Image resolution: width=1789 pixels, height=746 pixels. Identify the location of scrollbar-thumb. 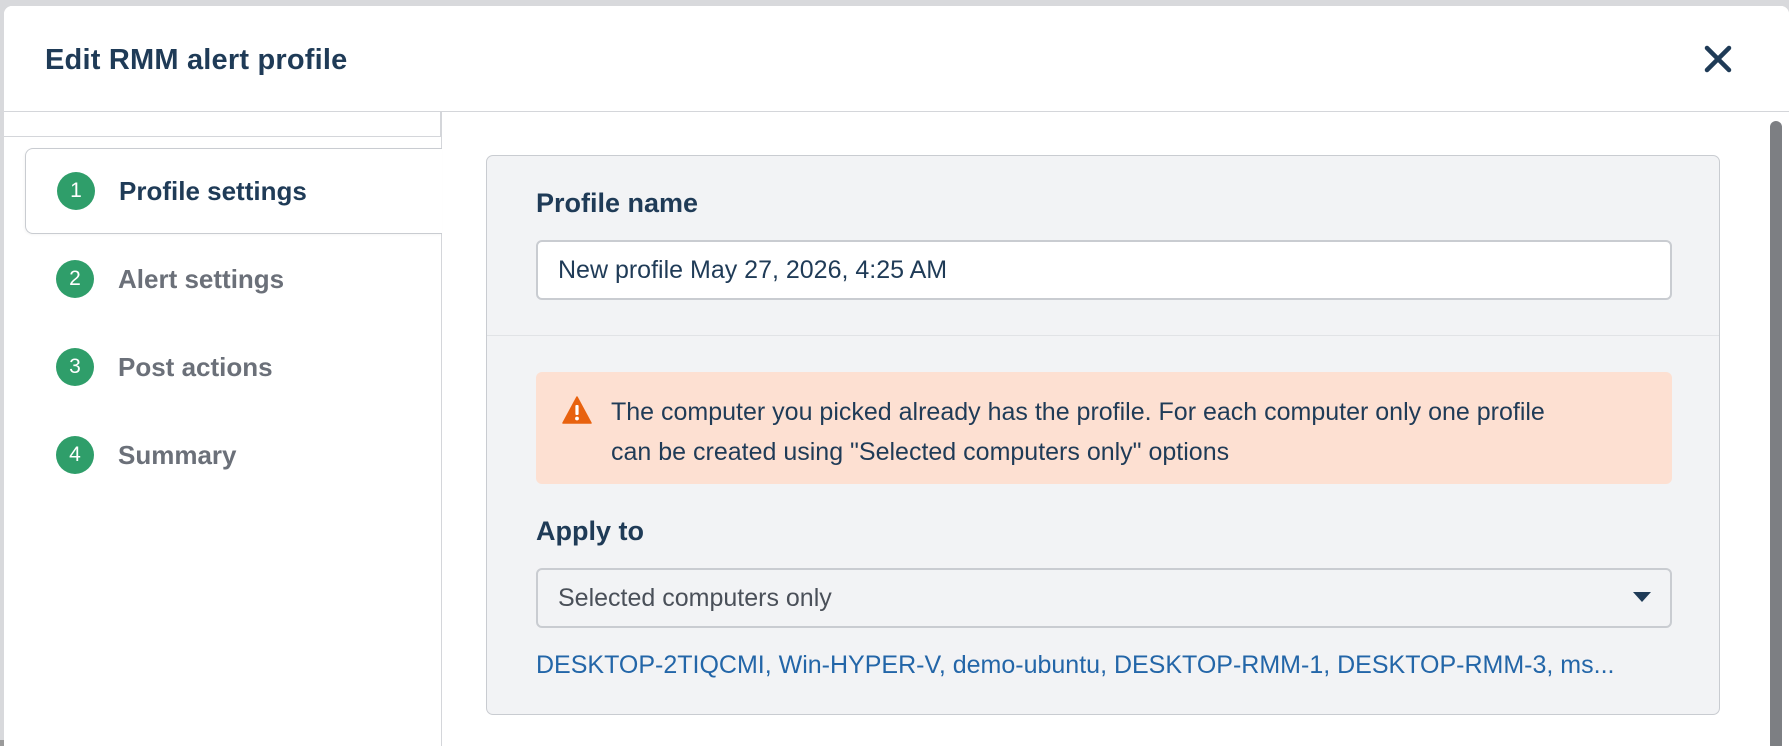
(1776, 433).